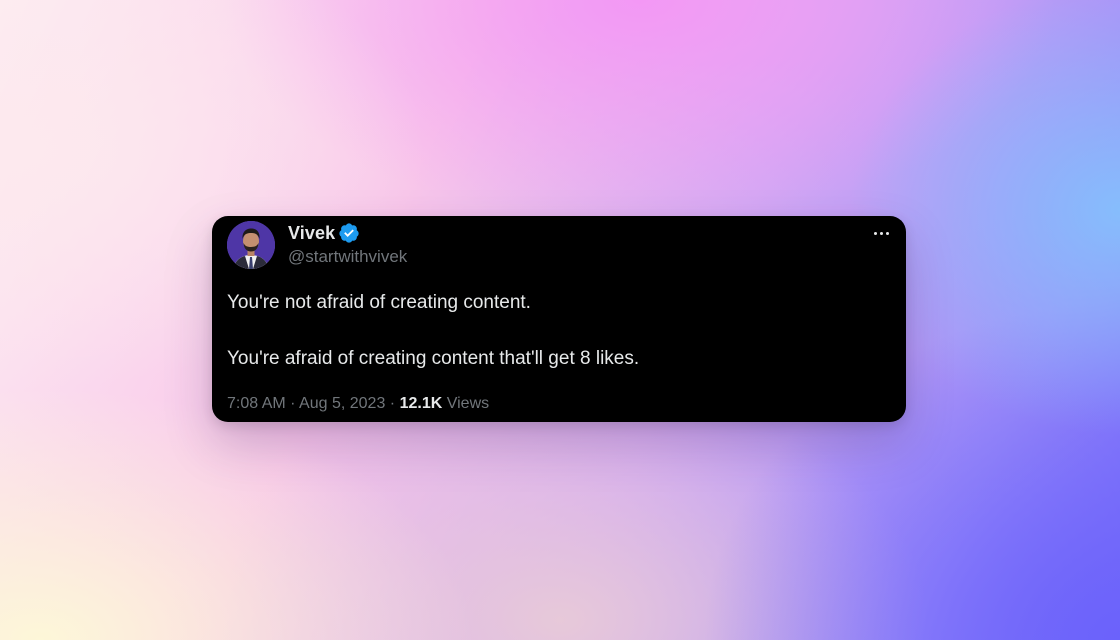 The width and height of the screenshot is (1120, 640). I want to click on tweet-metadata: 7:08 AM · Aug 5, 2023 · 12.1K Views, so click(358, 404).